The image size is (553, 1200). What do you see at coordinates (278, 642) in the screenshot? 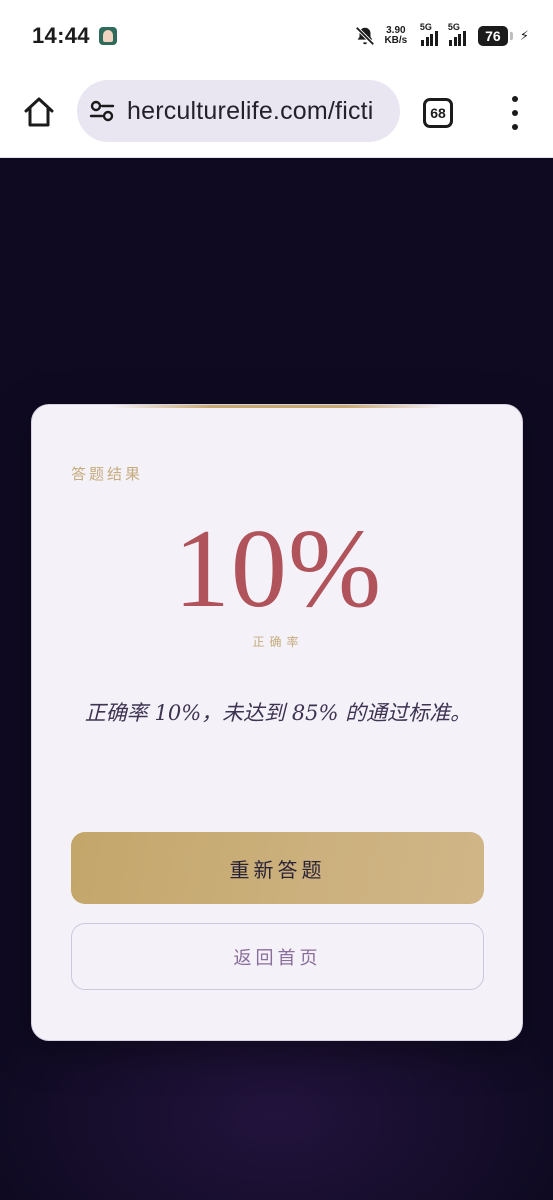
I see `score-caption: 正确率` at bounding box center [278, 642].